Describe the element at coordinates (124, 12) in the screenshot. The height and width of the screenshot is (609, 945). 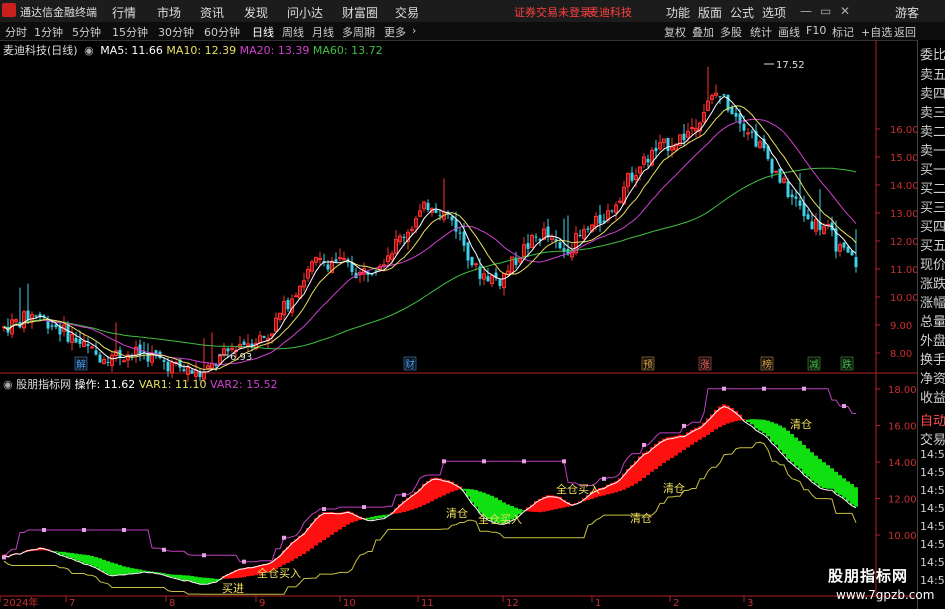
I see `menu-hangqing: 行情` at that location.